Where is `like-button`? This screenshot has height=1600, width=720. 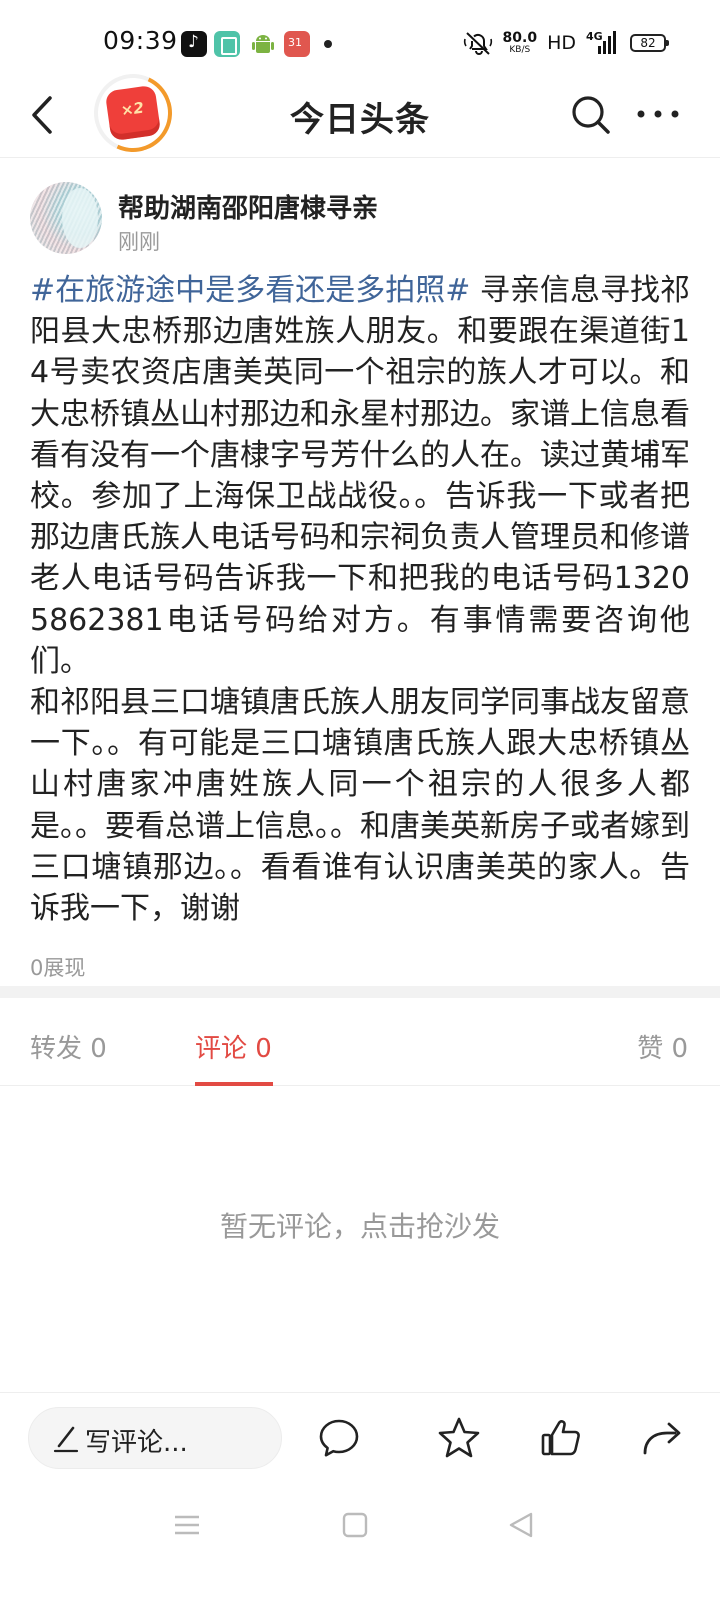 like-button is located at coordinates (561, 1438).